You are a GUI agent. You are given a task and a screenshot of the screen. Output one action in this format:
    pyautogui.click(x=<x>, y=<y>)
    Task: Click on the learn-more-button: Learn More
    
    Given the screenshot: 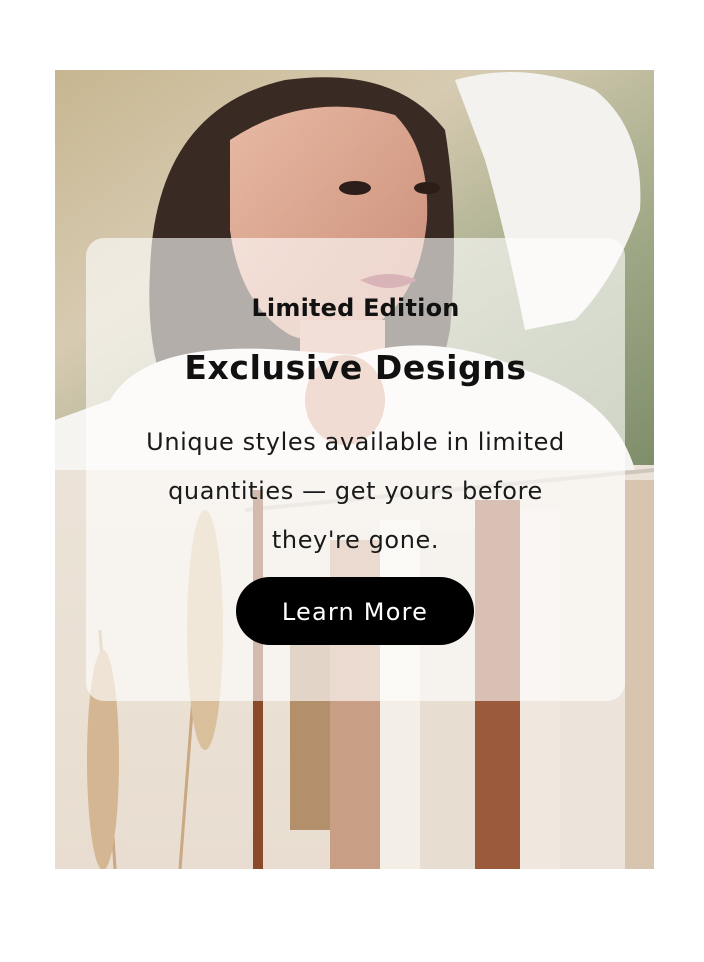 What is the action you would take?
    pyautogui.click(x=355, y=611)
    